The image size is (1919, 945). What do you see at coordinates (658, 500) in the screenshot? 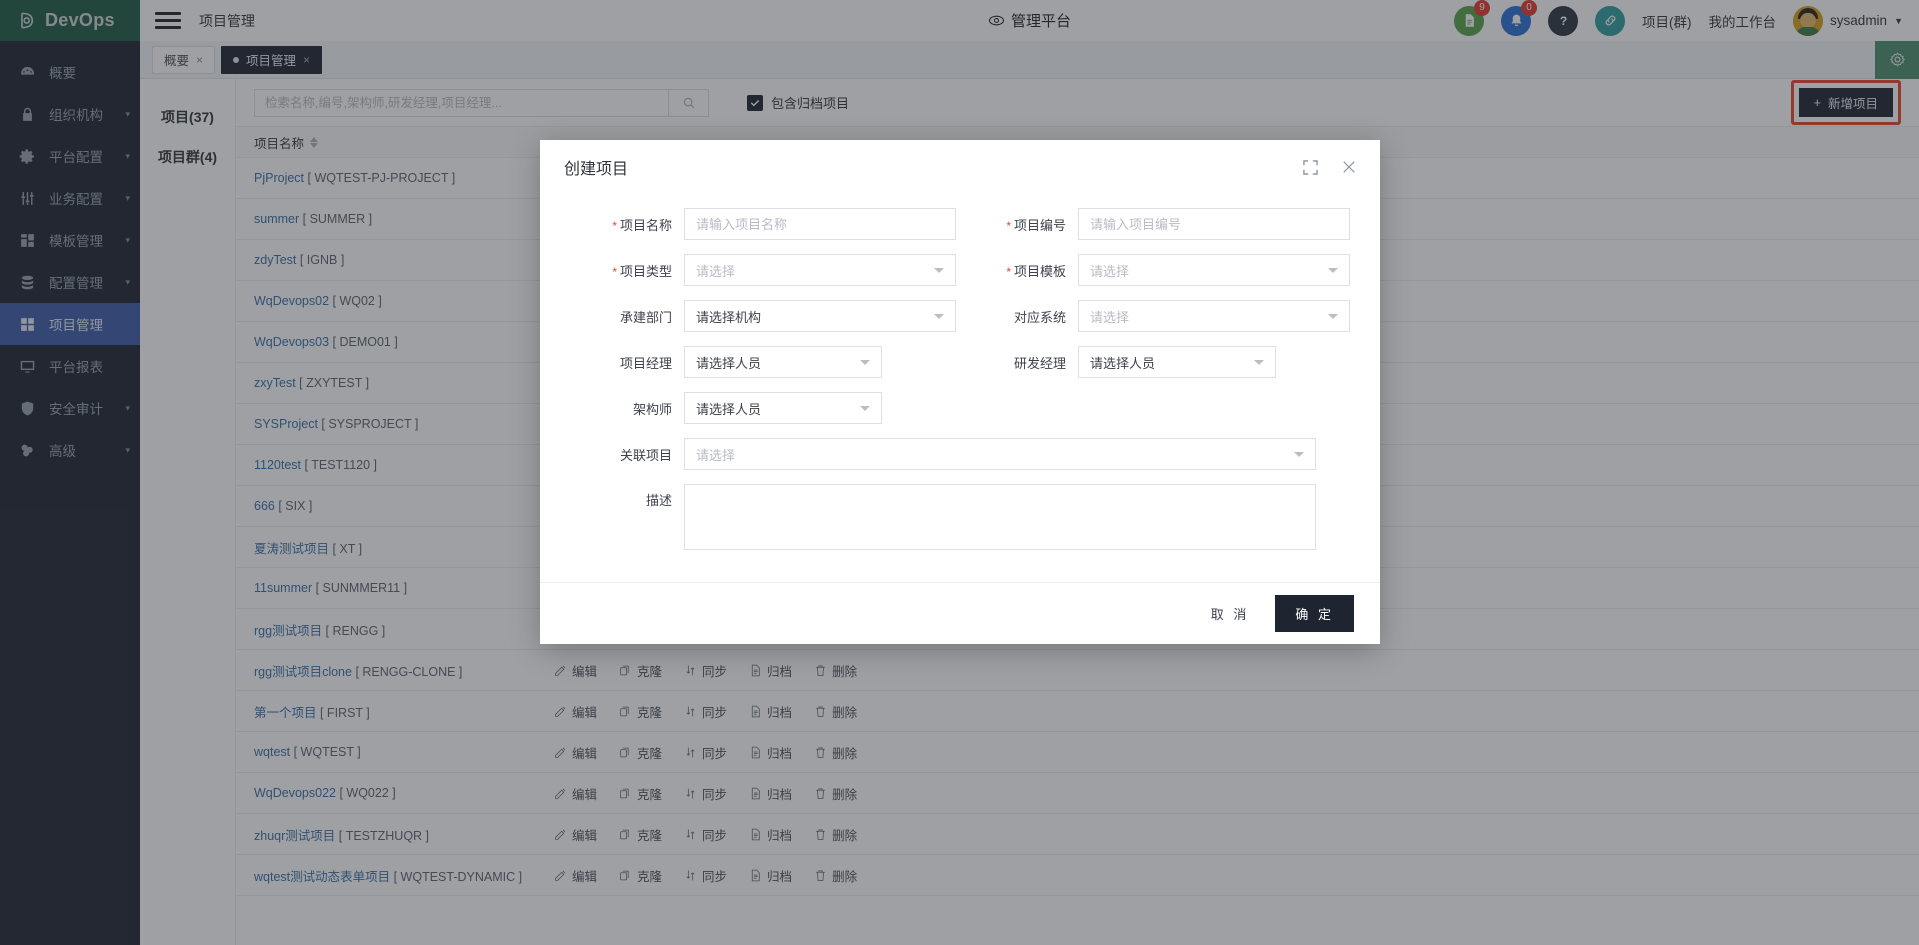
I see `field-label: 描述` at bounding box center [658, 500].